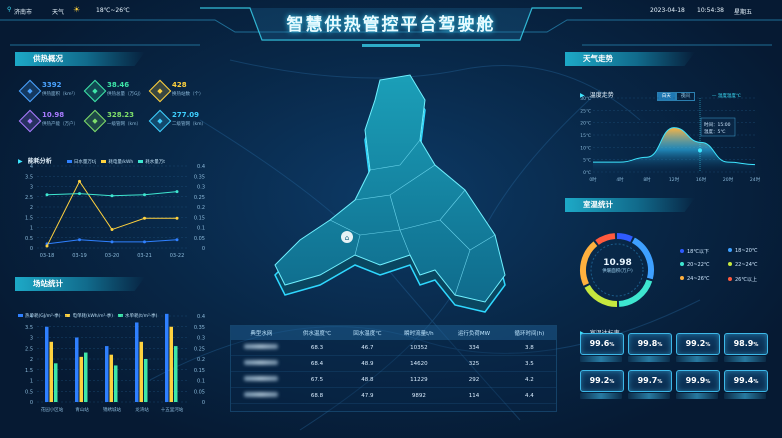 Image resolution: width=782 pixels, height=438 pixels. Describe the element at coordinates (529, 363) in the screenshot. I see `table-cell: 3.5` at that location.